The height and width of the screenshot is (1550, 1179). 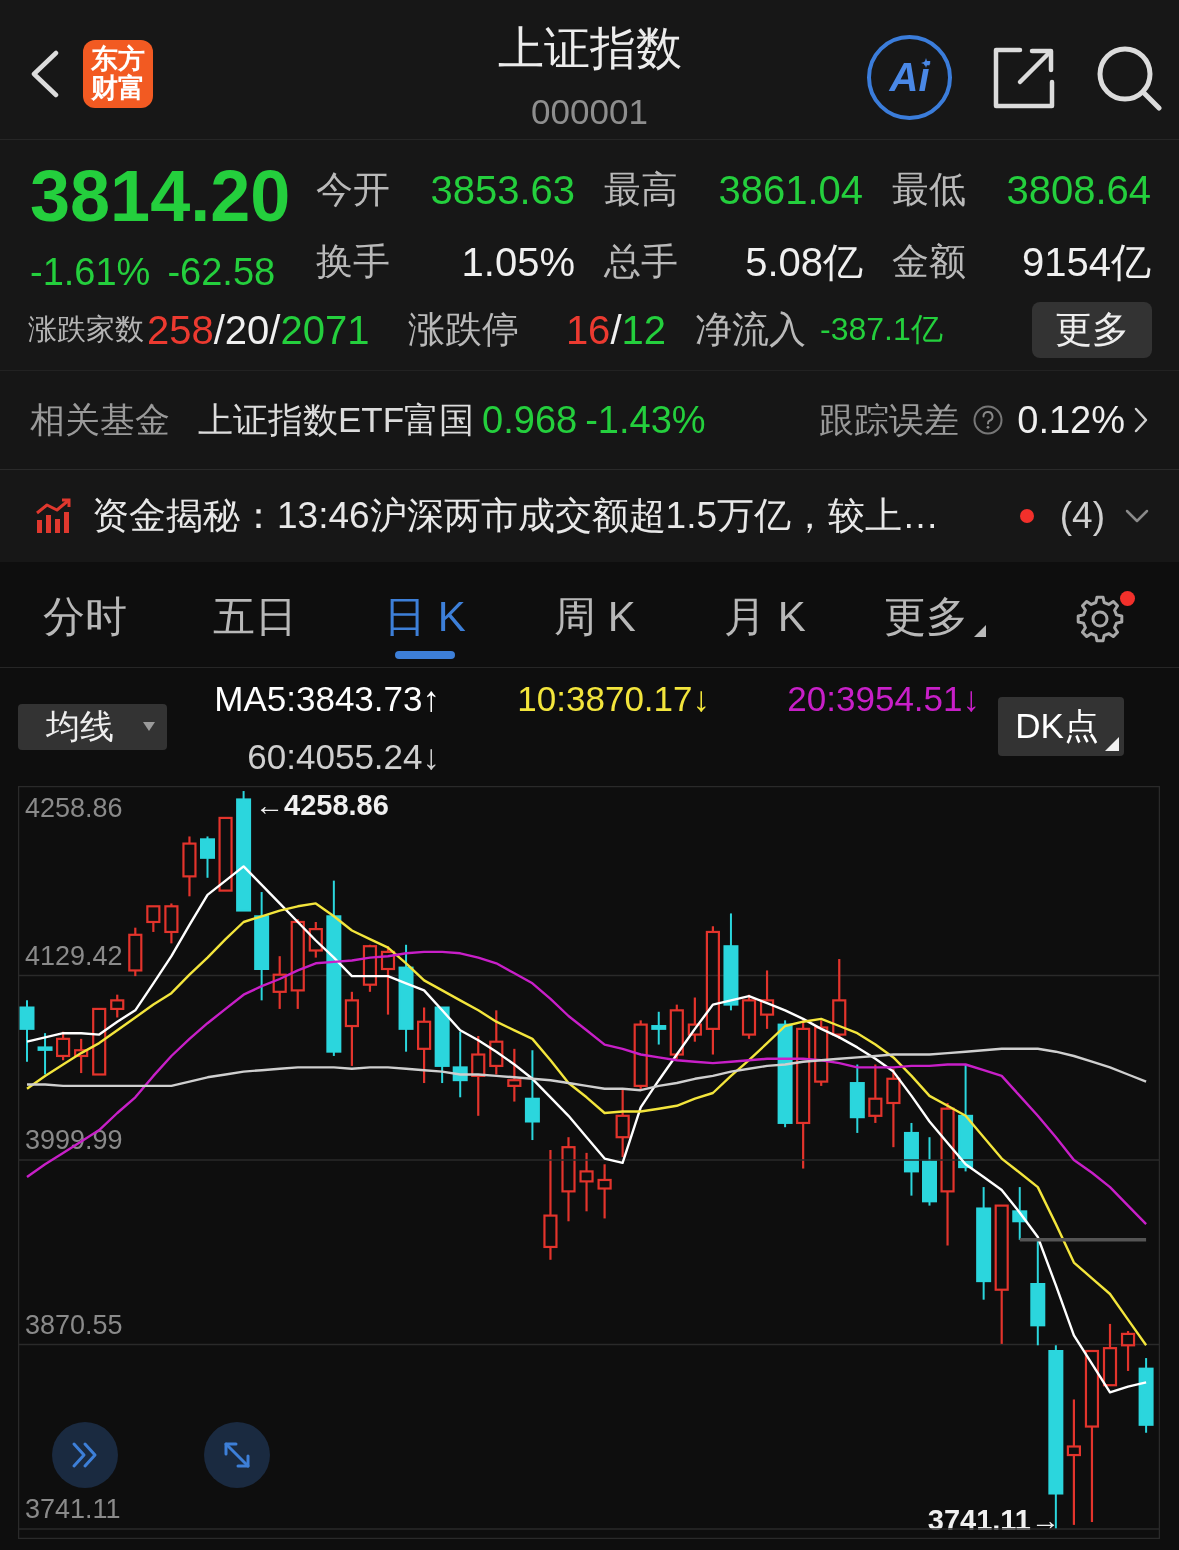 What do you see at coordinates (85, 618) in the screenshot?
I see `period-tab: 分时` at bounding box center [85, 618].